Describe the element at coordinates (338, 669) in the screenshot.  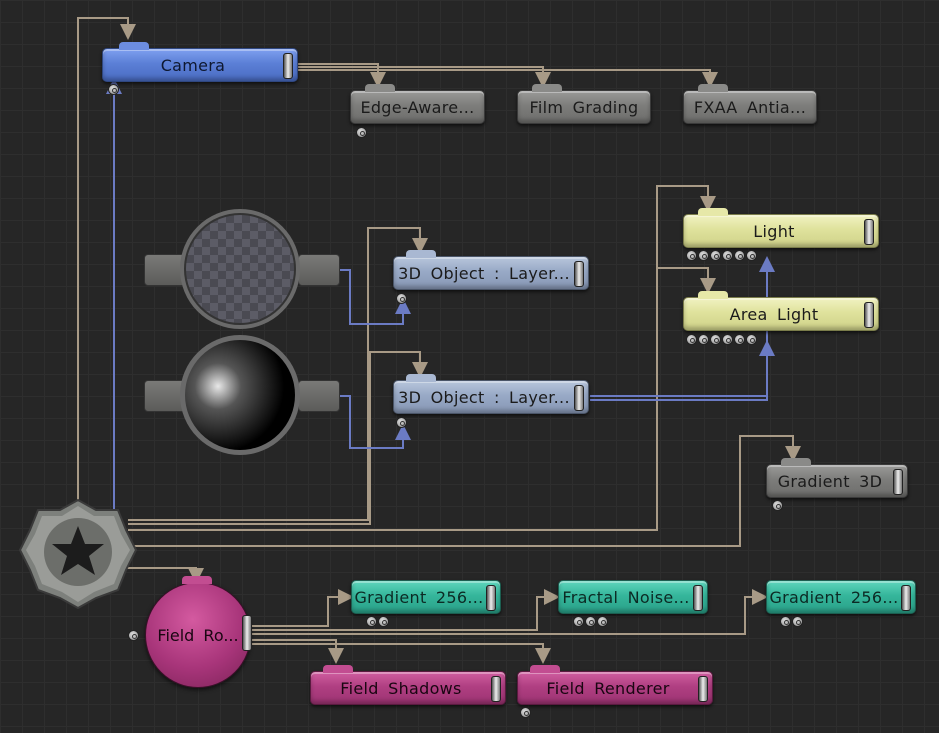
I see `field-shadows-input-tab` at that location.